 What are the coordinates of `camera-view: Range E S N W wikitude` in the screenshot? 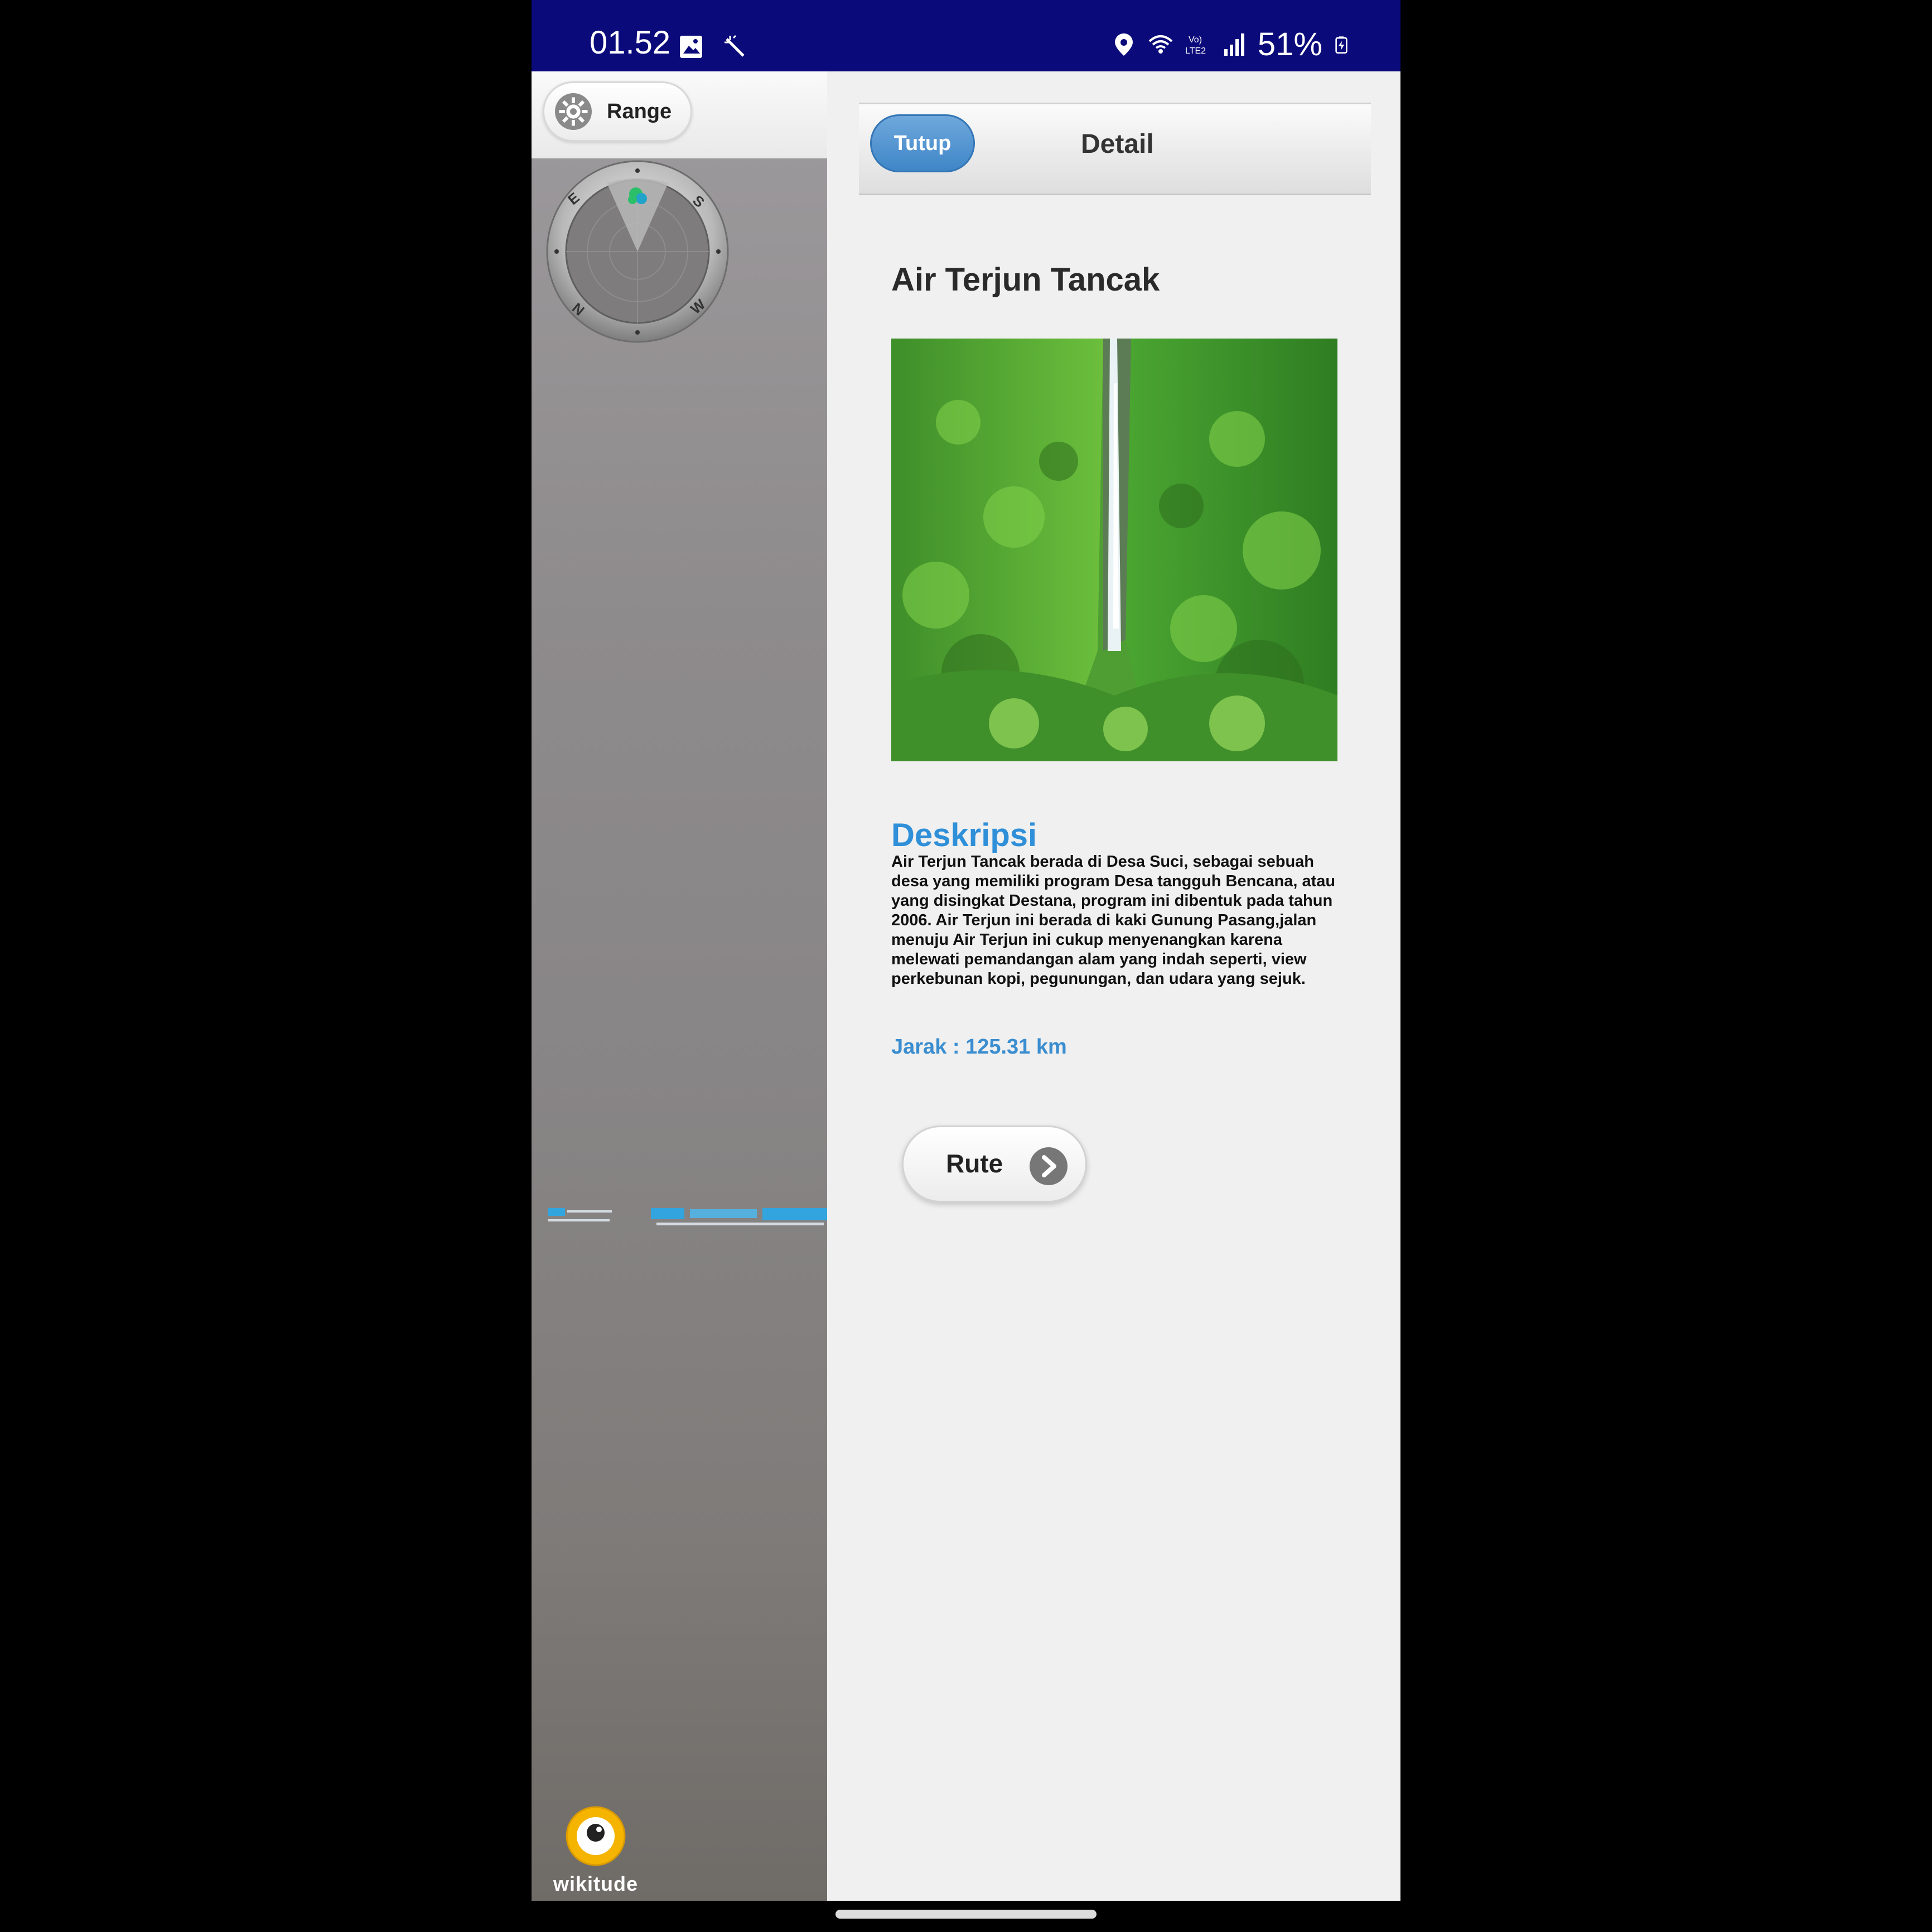 It's located at (679, 986).